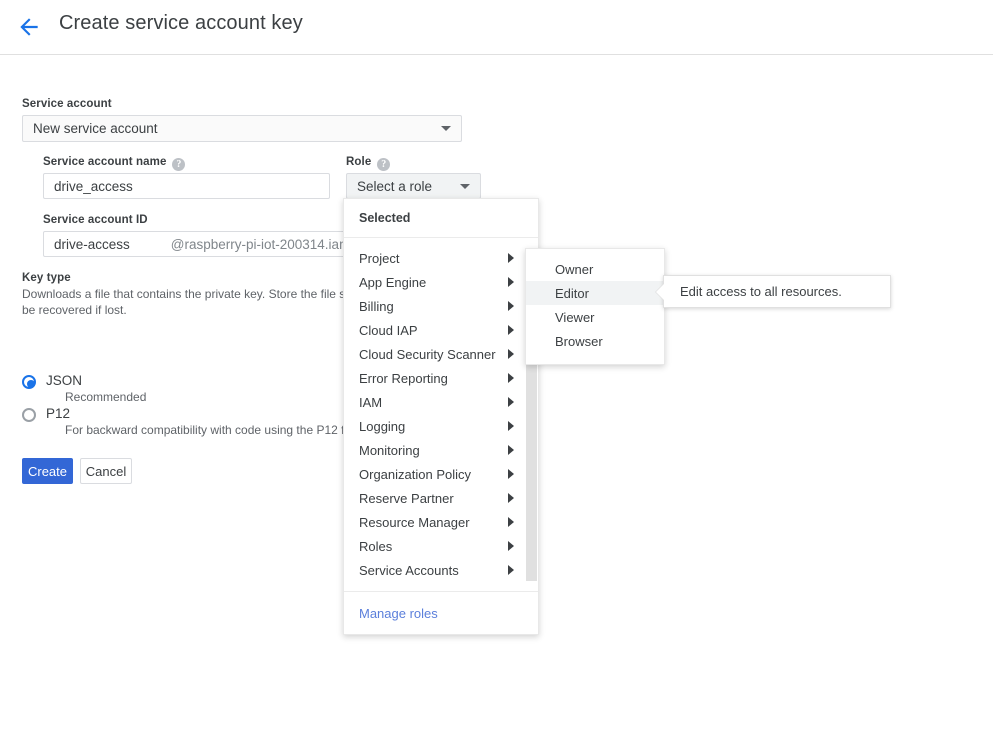 The height and width of the screenshot is (729, 993). I want to click on role-dropdown-item: Error Reporting, so click(441, 378).